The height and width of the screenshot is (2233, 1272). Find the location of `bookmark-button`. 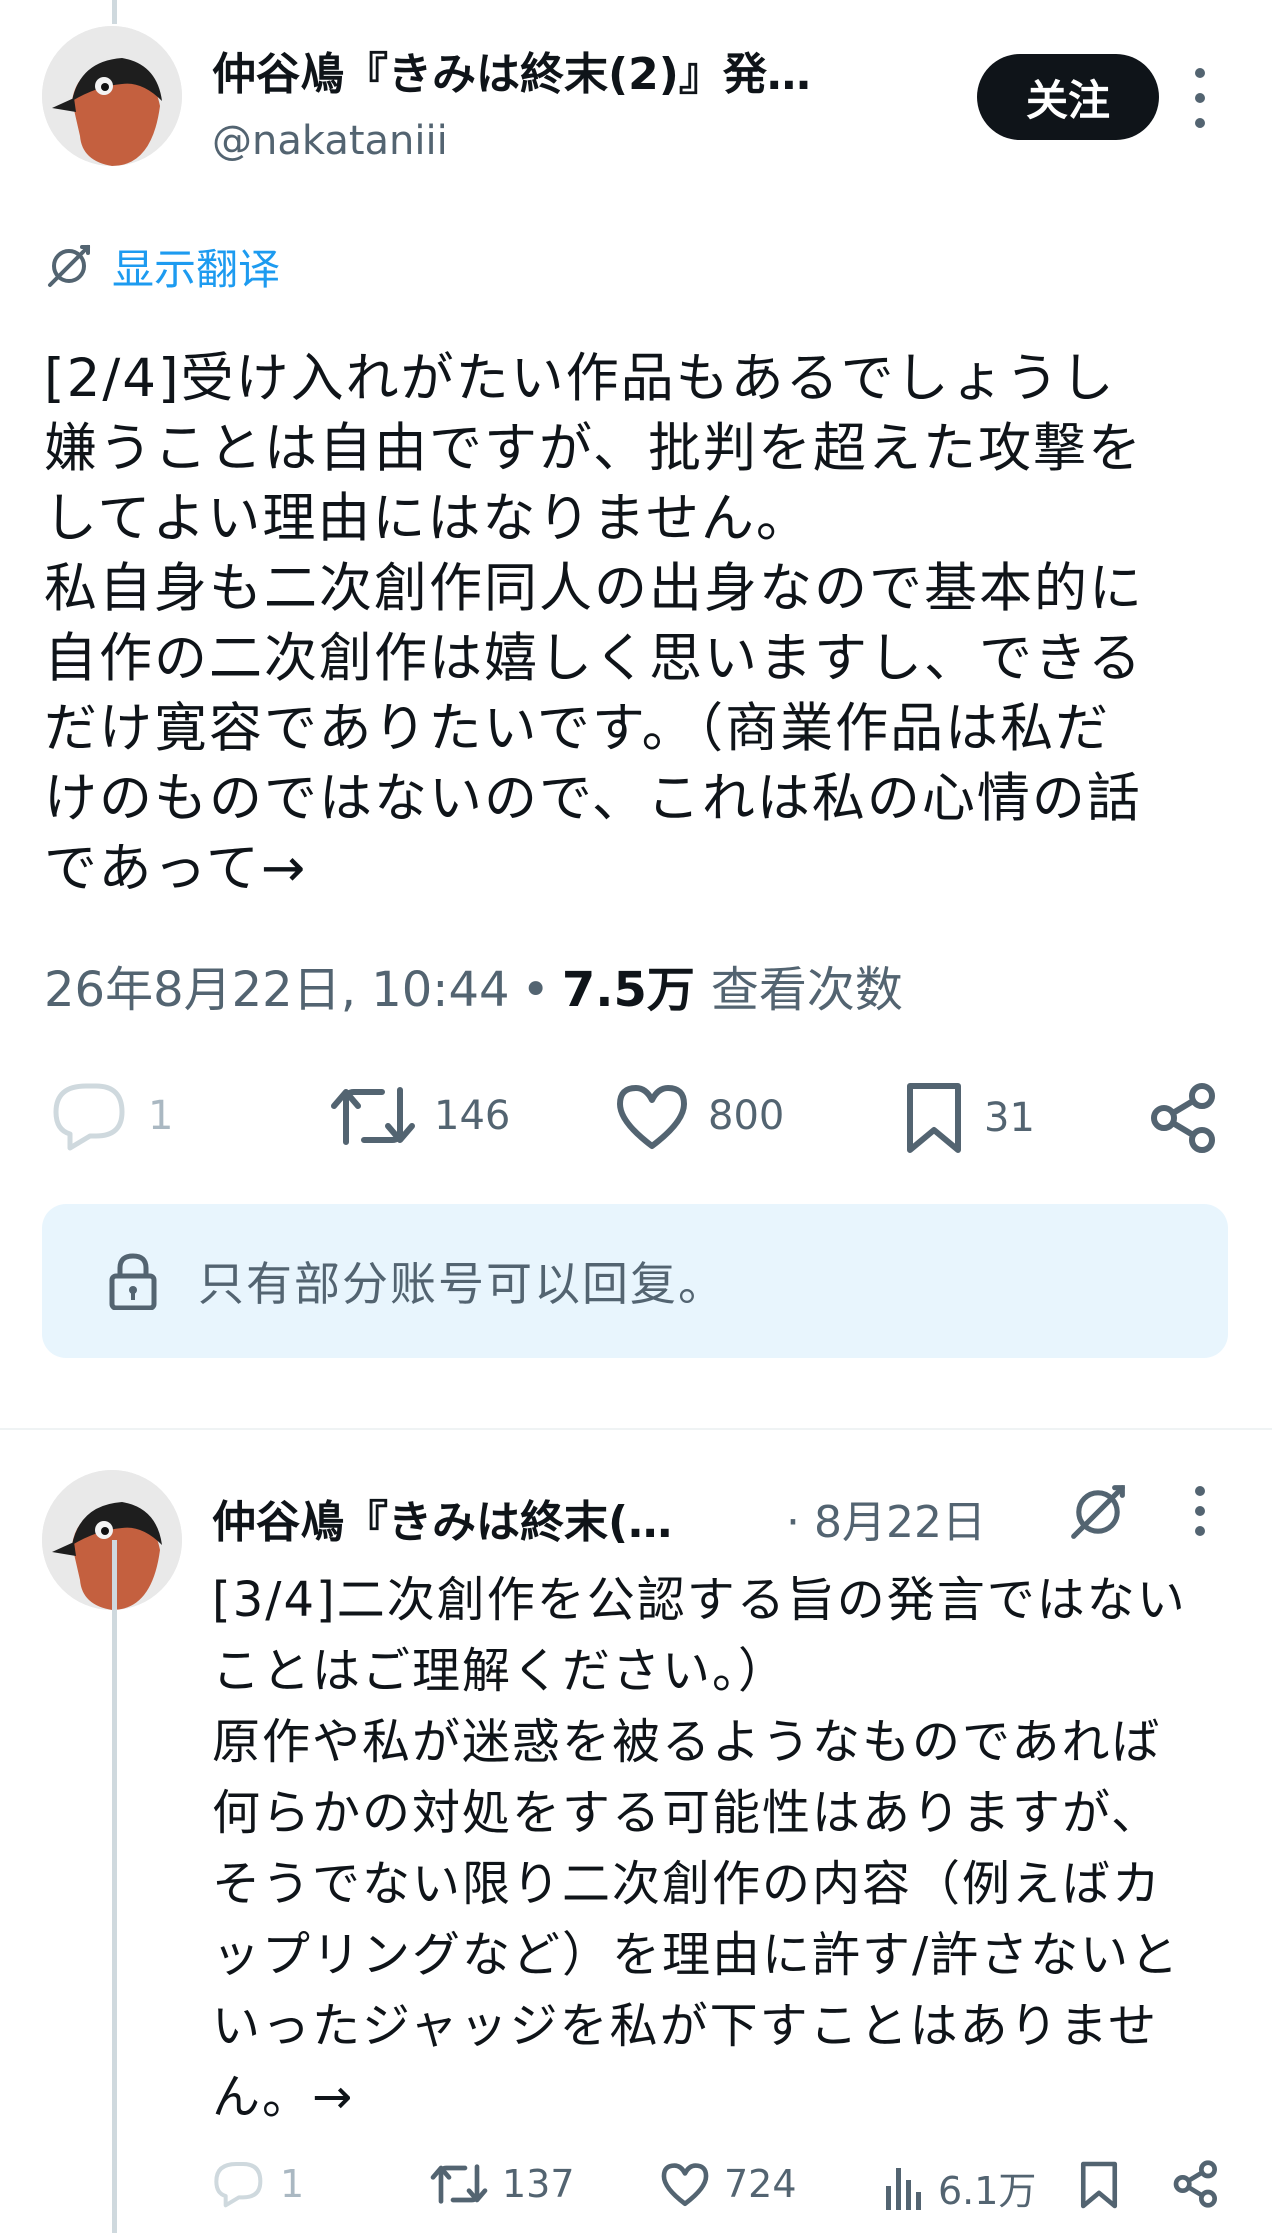

bookmark-button is located at coordinates (1099, 2185).